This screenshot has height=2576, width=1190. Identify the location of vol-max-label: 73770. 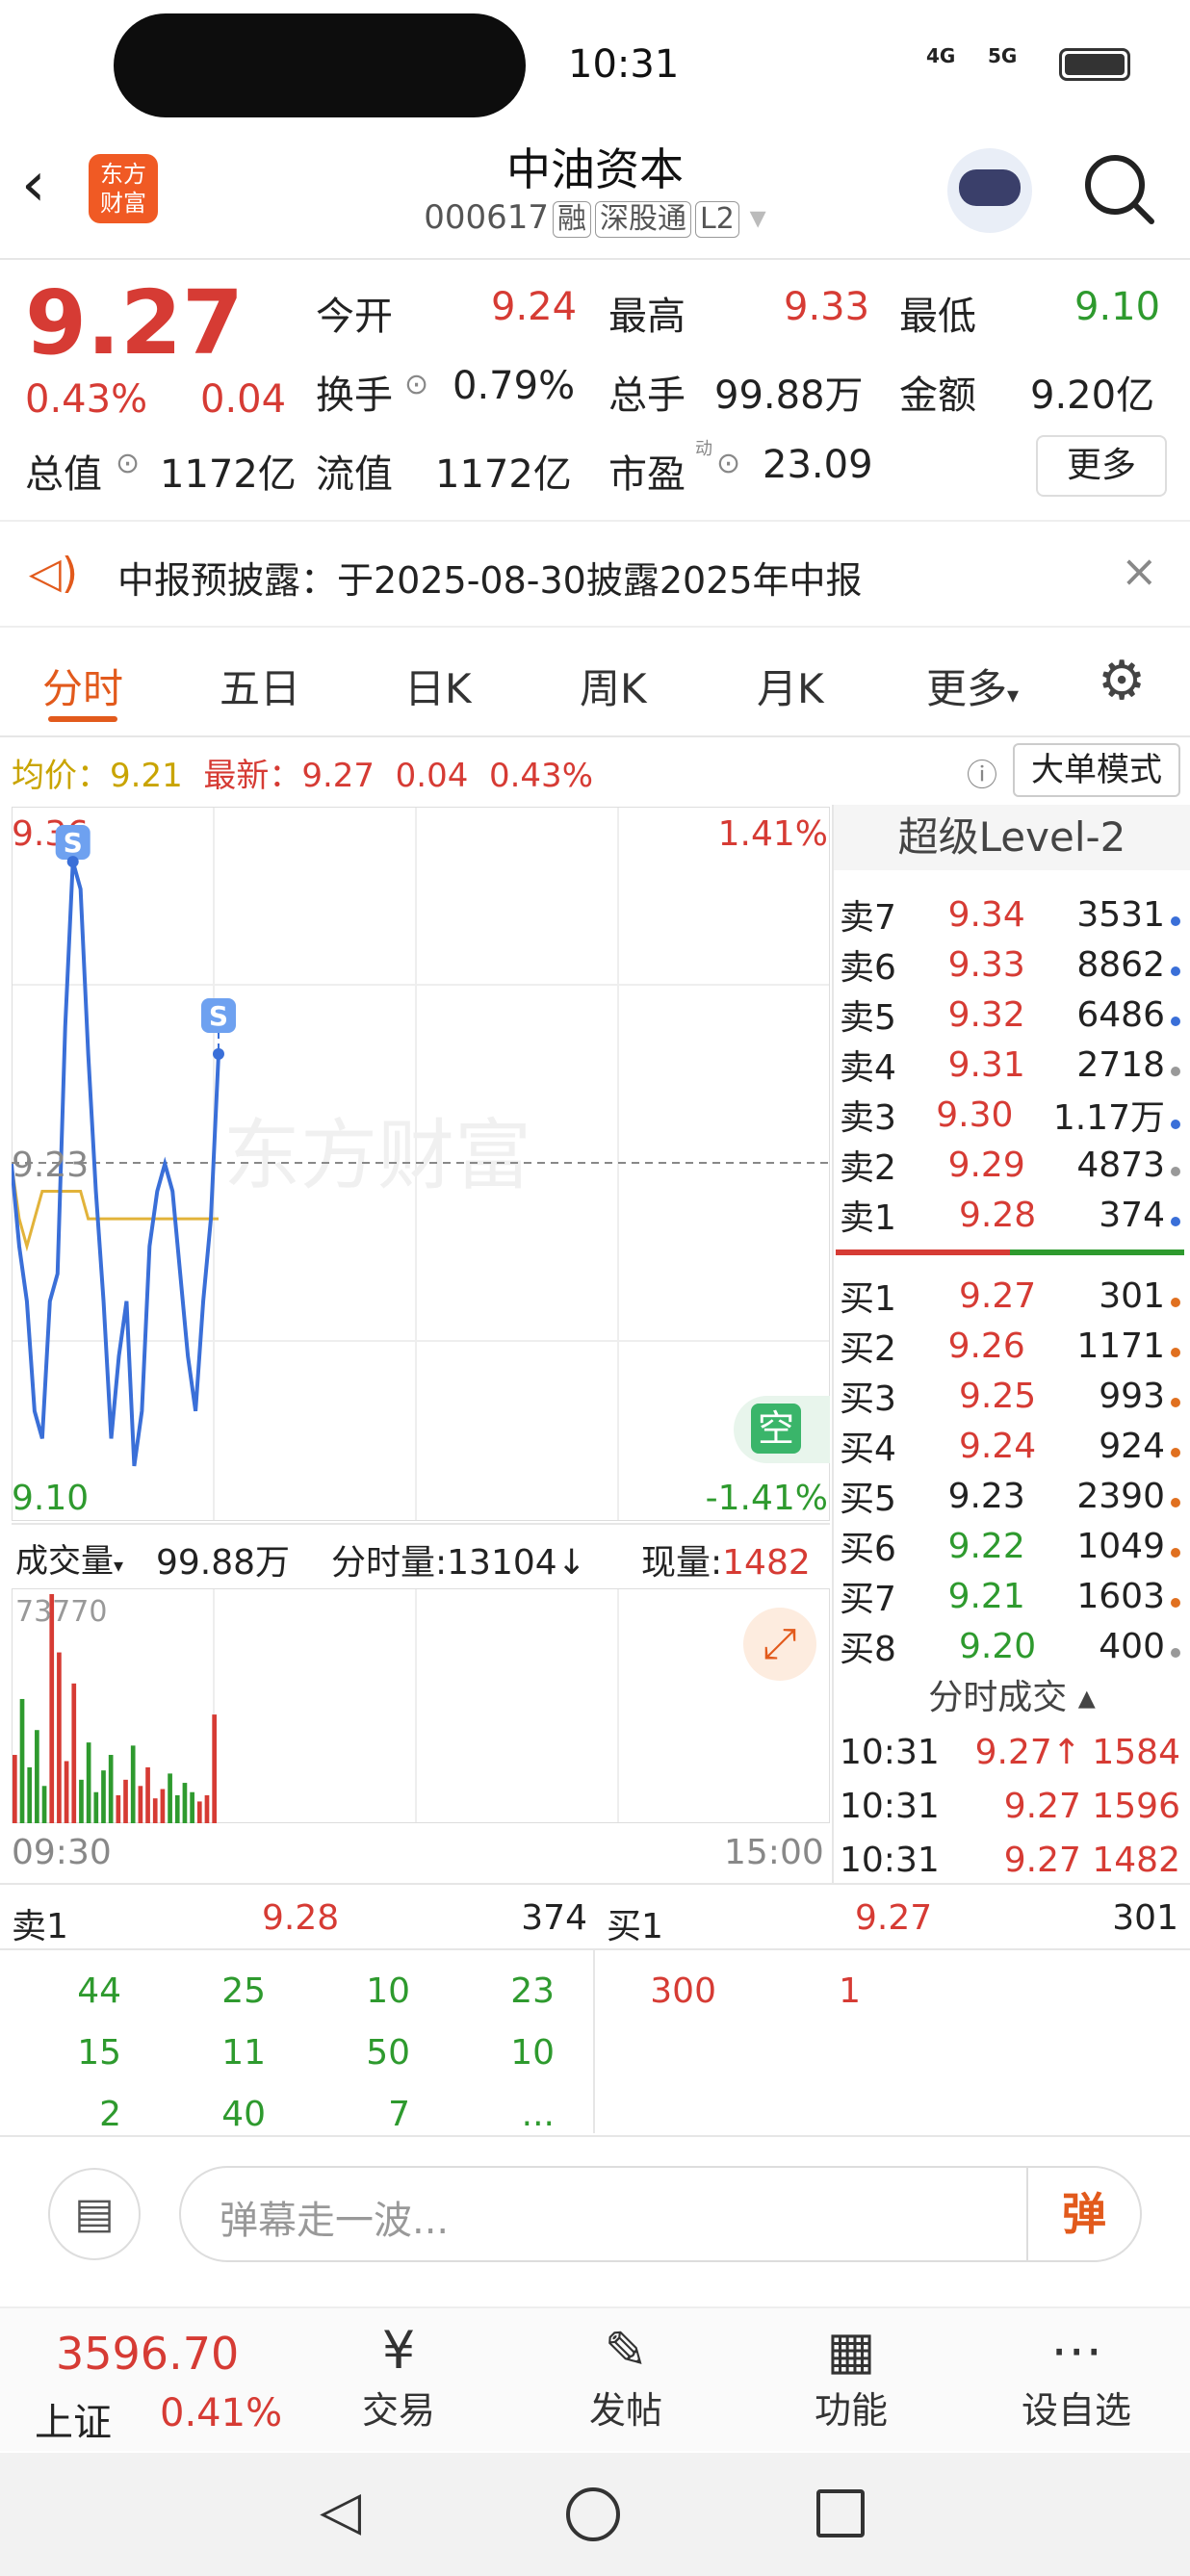
(61, 1612).